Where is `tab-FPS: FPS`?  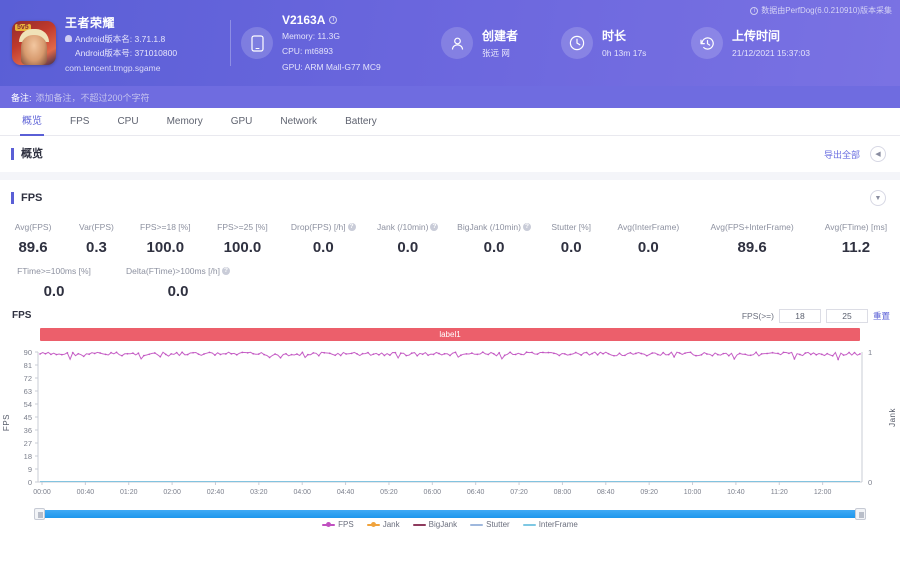
tab-FPS: FPS is located at coordinates (79, 122).